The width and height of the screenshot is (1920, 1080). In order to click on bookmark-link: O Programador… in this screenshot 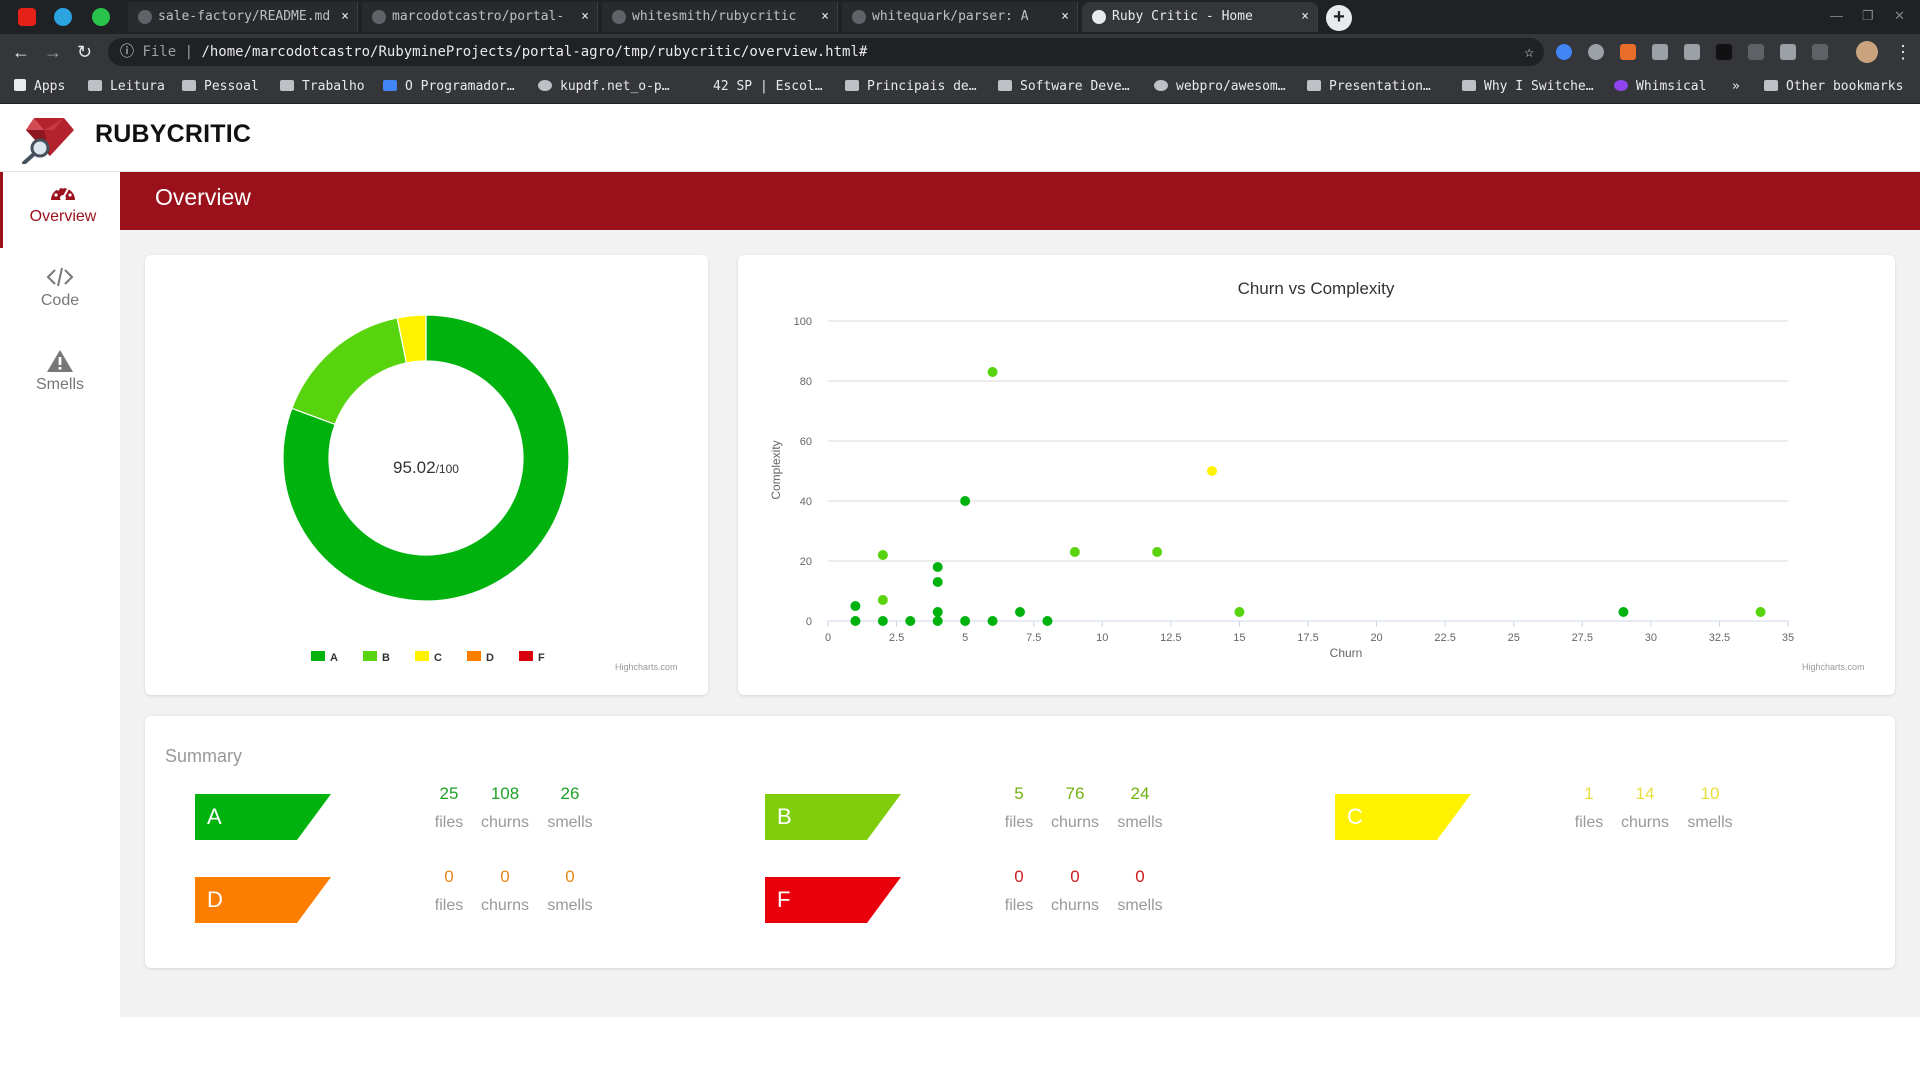, I will do `click(449, 87)`.